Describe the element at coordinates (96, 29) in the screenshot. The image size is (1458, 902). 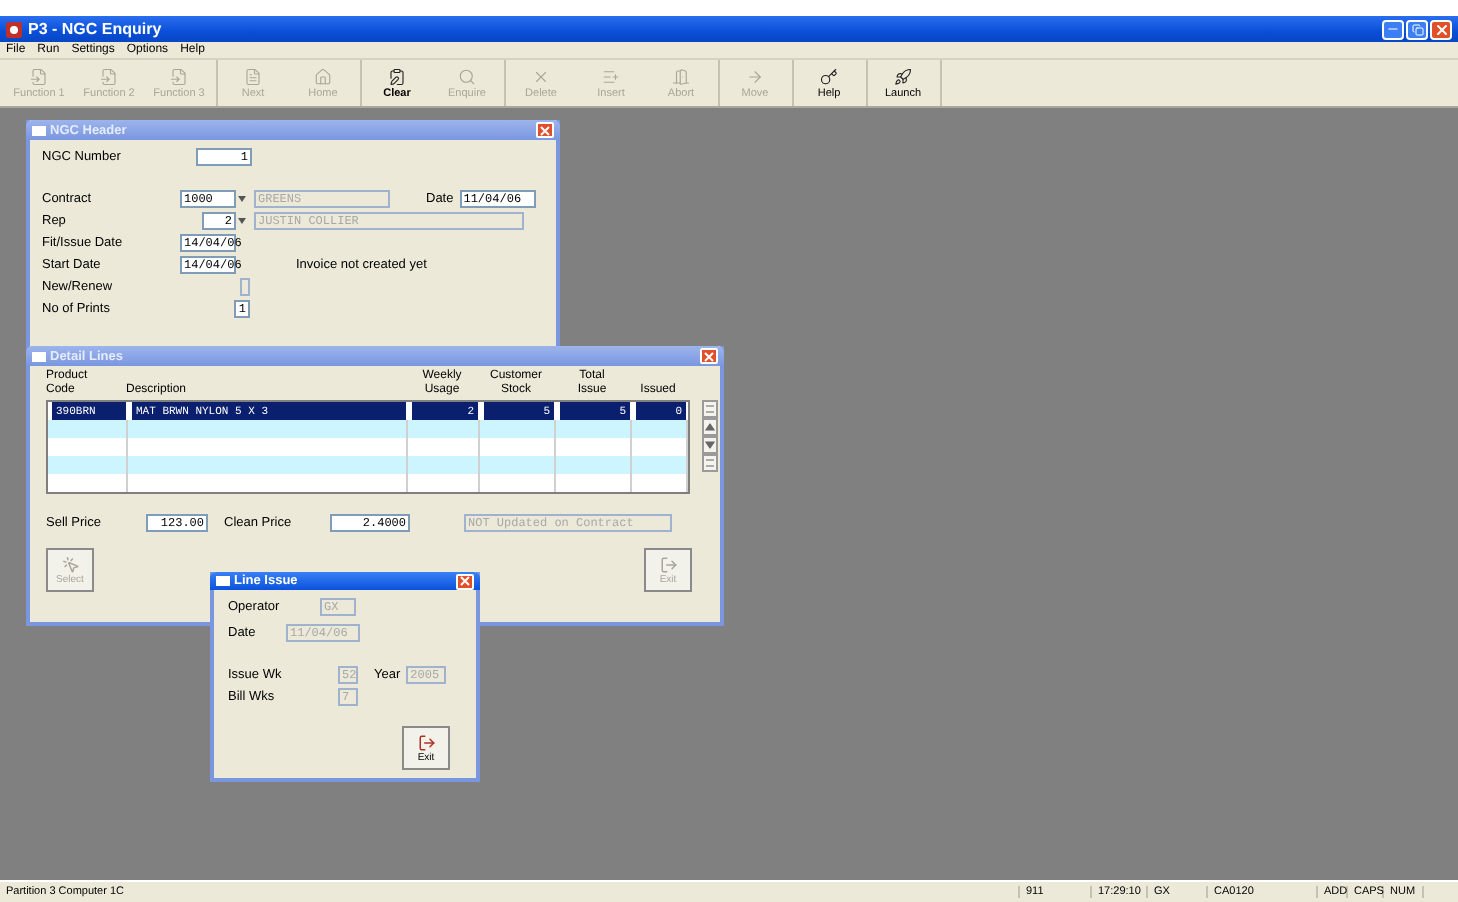
I see `window-title: P3 - NGC Enquiry` at that location.